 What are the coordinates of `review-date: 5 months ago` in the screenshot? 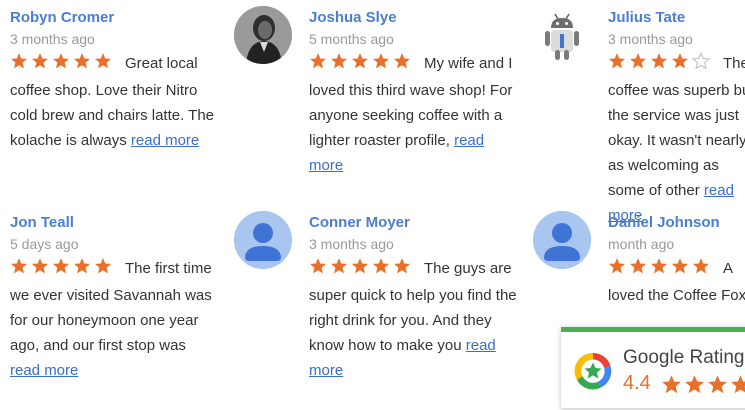 It's located at (351, 39).